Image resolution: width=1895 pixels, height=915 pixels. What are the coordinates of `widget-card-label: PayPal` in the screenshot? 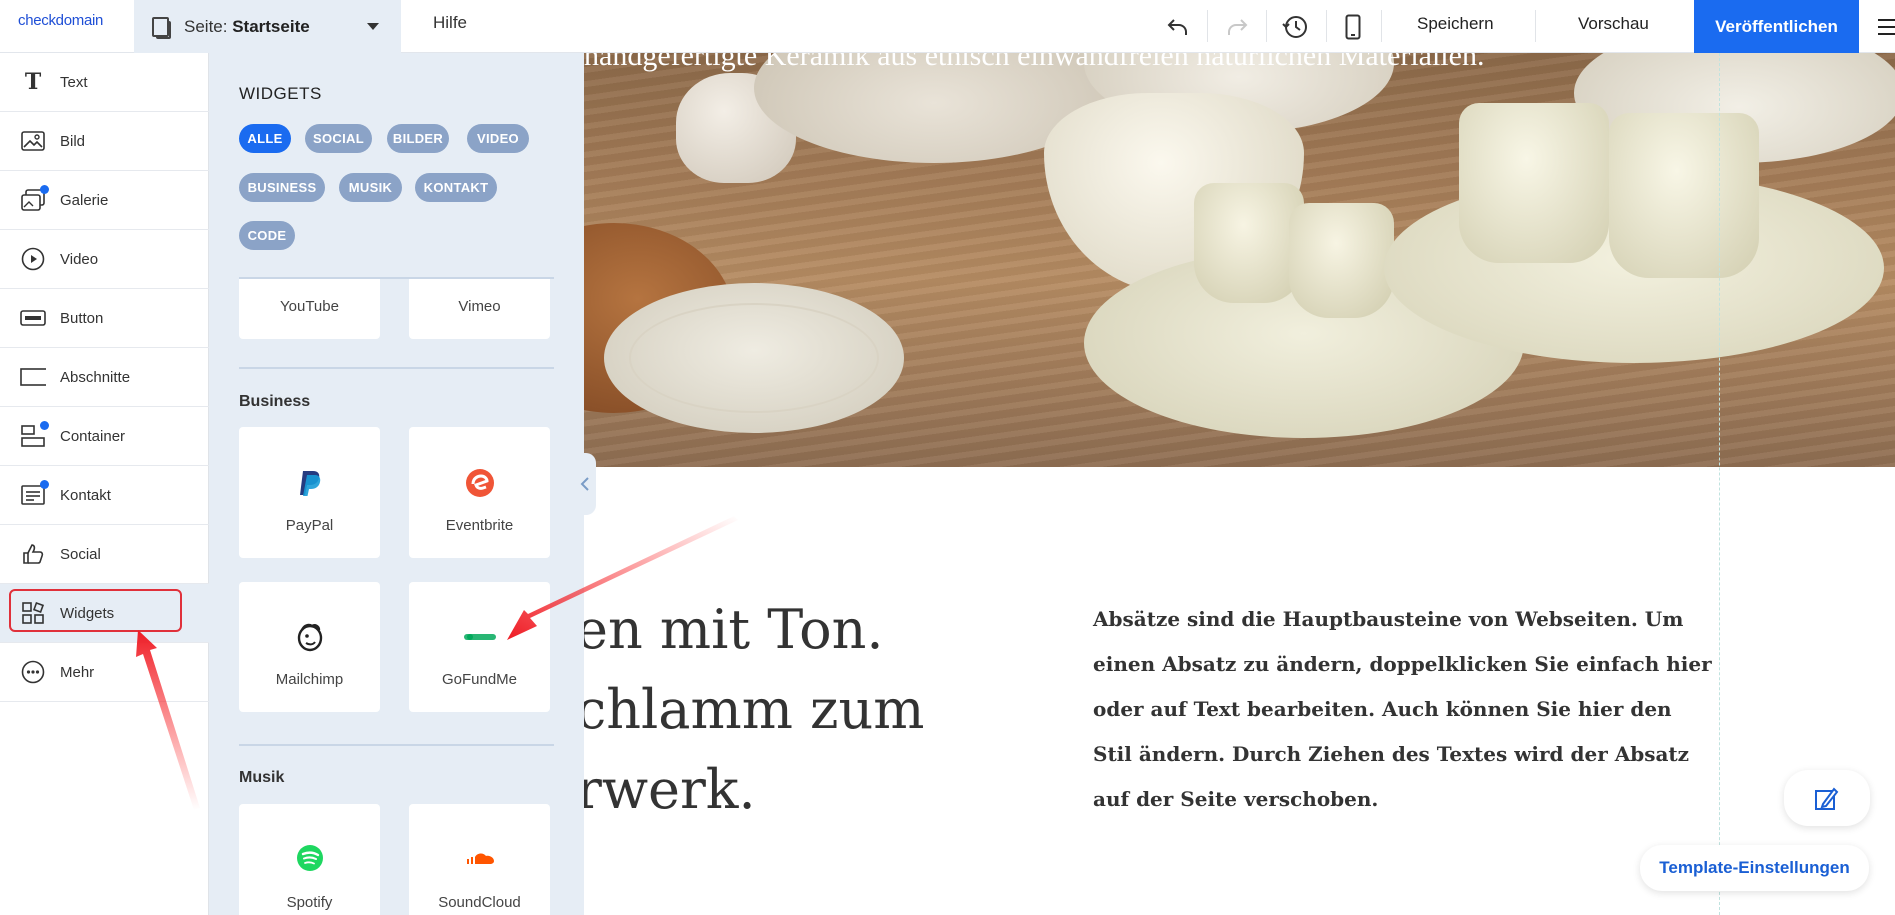 It's located at (309, 525).